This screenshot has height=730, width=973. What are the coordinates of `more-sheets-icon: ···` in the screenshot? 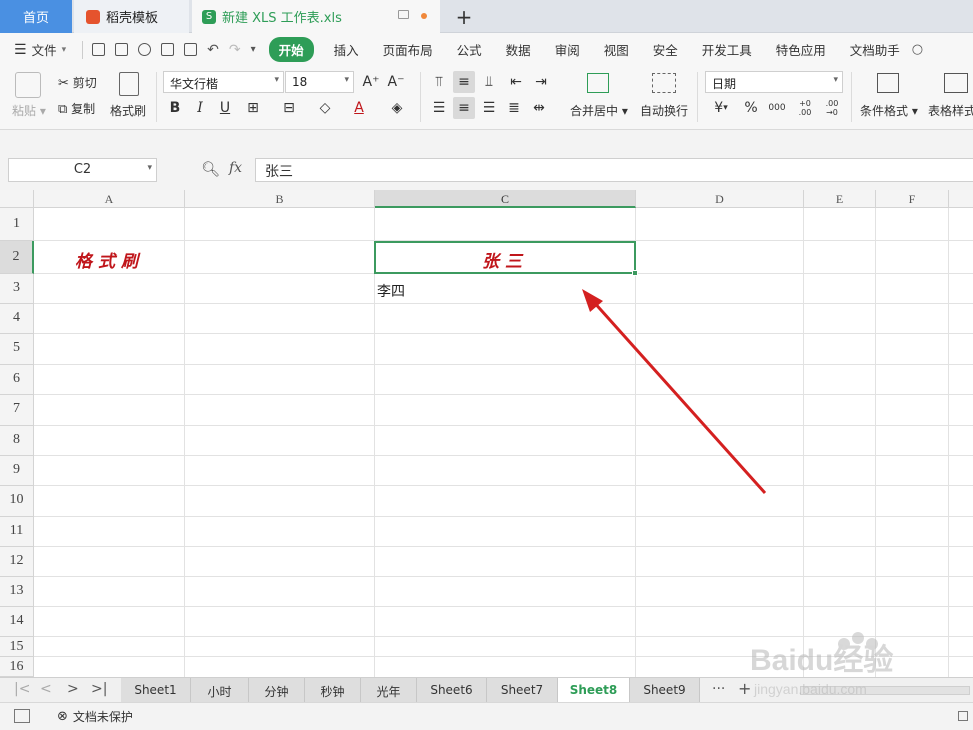 It's located at (718, 689).